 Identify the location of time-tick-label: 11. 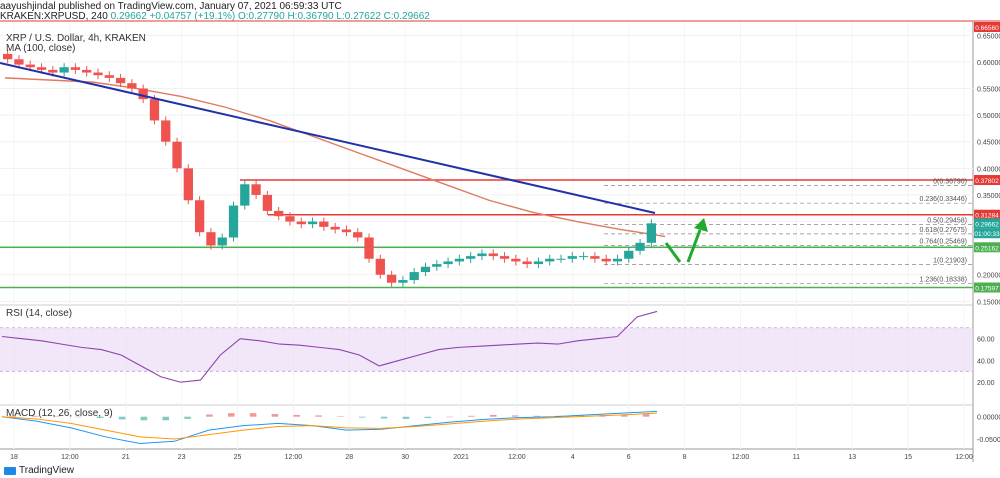
(796, 457).